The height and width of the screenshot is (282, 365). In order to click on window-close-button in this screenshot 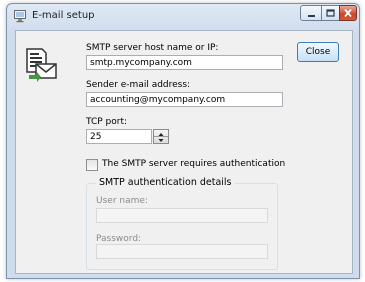, I will do `click(348, 13)`.